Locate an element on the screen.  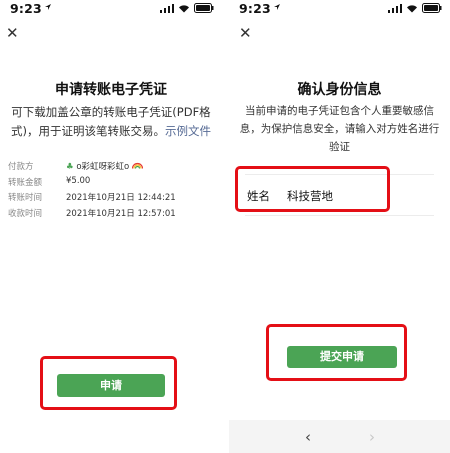
info-label: 收款时间 is located at coordinates (25, 213).